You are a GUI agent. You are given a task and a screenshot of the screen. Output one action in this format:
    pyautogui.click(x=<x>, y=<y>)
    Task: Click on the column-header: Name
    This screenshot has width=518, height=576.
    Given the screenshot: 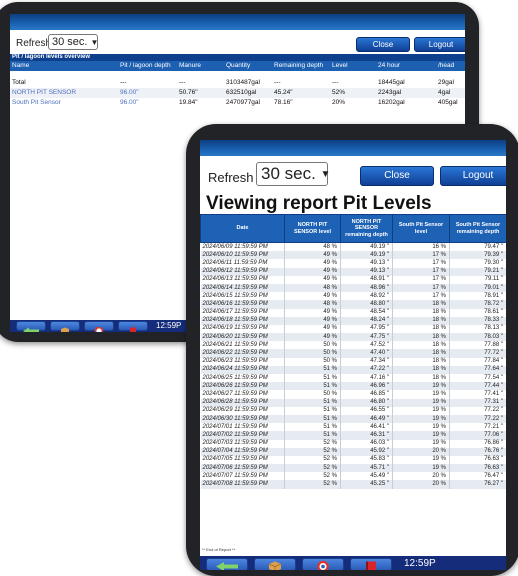 What is the action you would take?
    pyautogui.click(x=20, y=66)
    